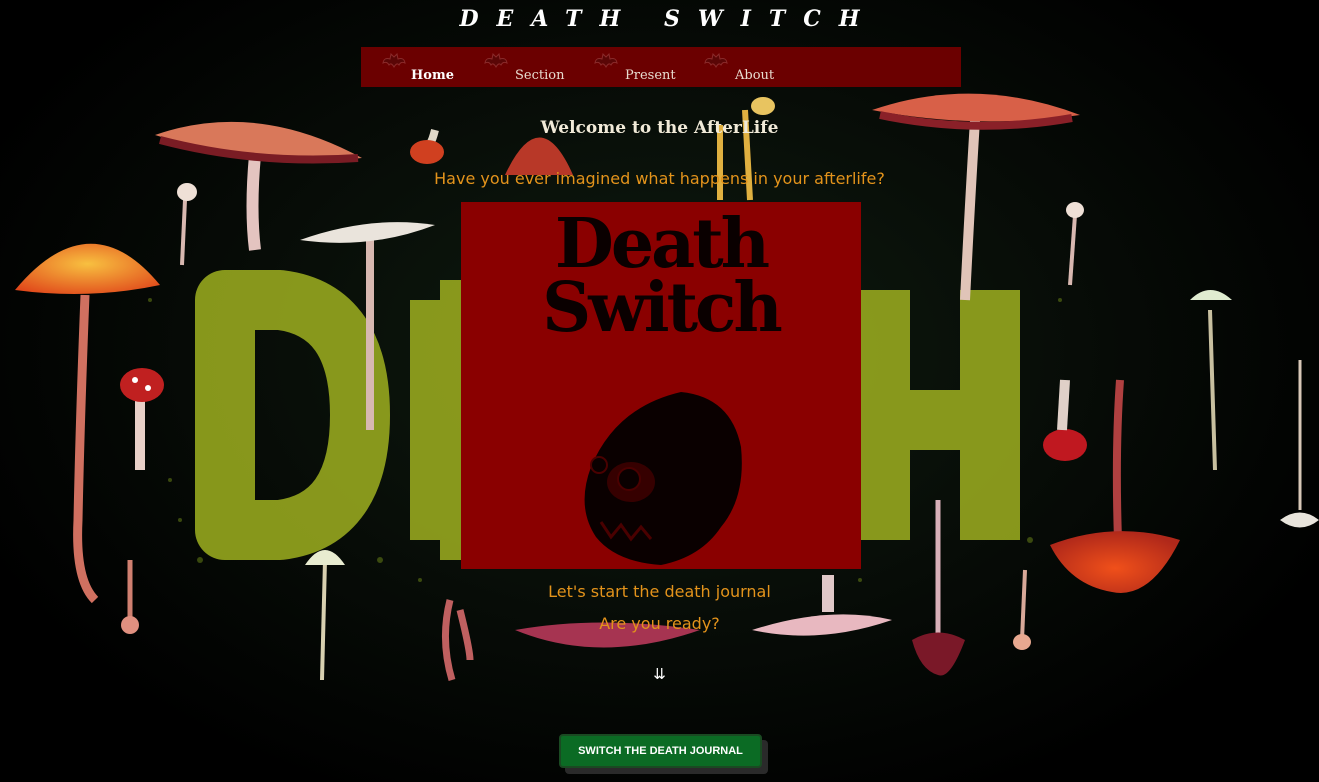  What do you see at coordinates (426, 67) in the screenshot?
I see `nav-item-home: Home` at bounding box center [426, 67].